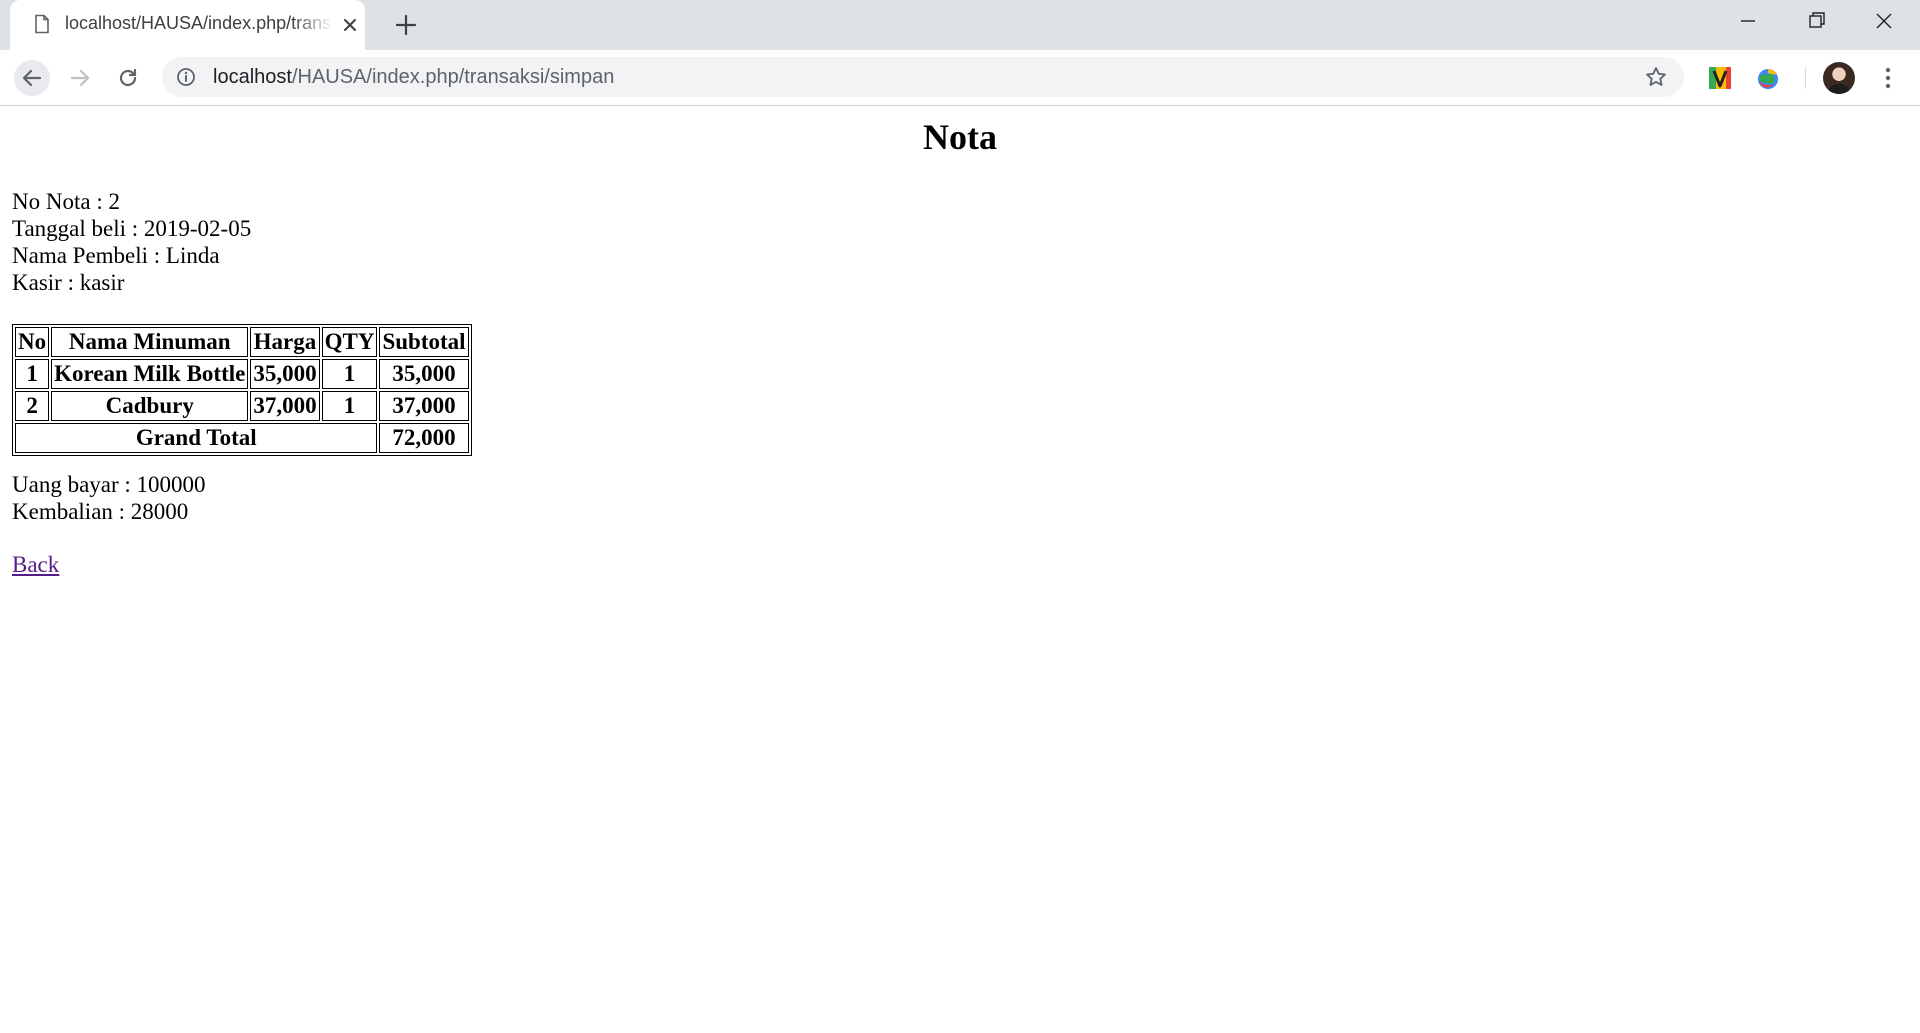 This screenshot has width=1920, height=1033. I want to click on reload-icon, so click(128, 77).